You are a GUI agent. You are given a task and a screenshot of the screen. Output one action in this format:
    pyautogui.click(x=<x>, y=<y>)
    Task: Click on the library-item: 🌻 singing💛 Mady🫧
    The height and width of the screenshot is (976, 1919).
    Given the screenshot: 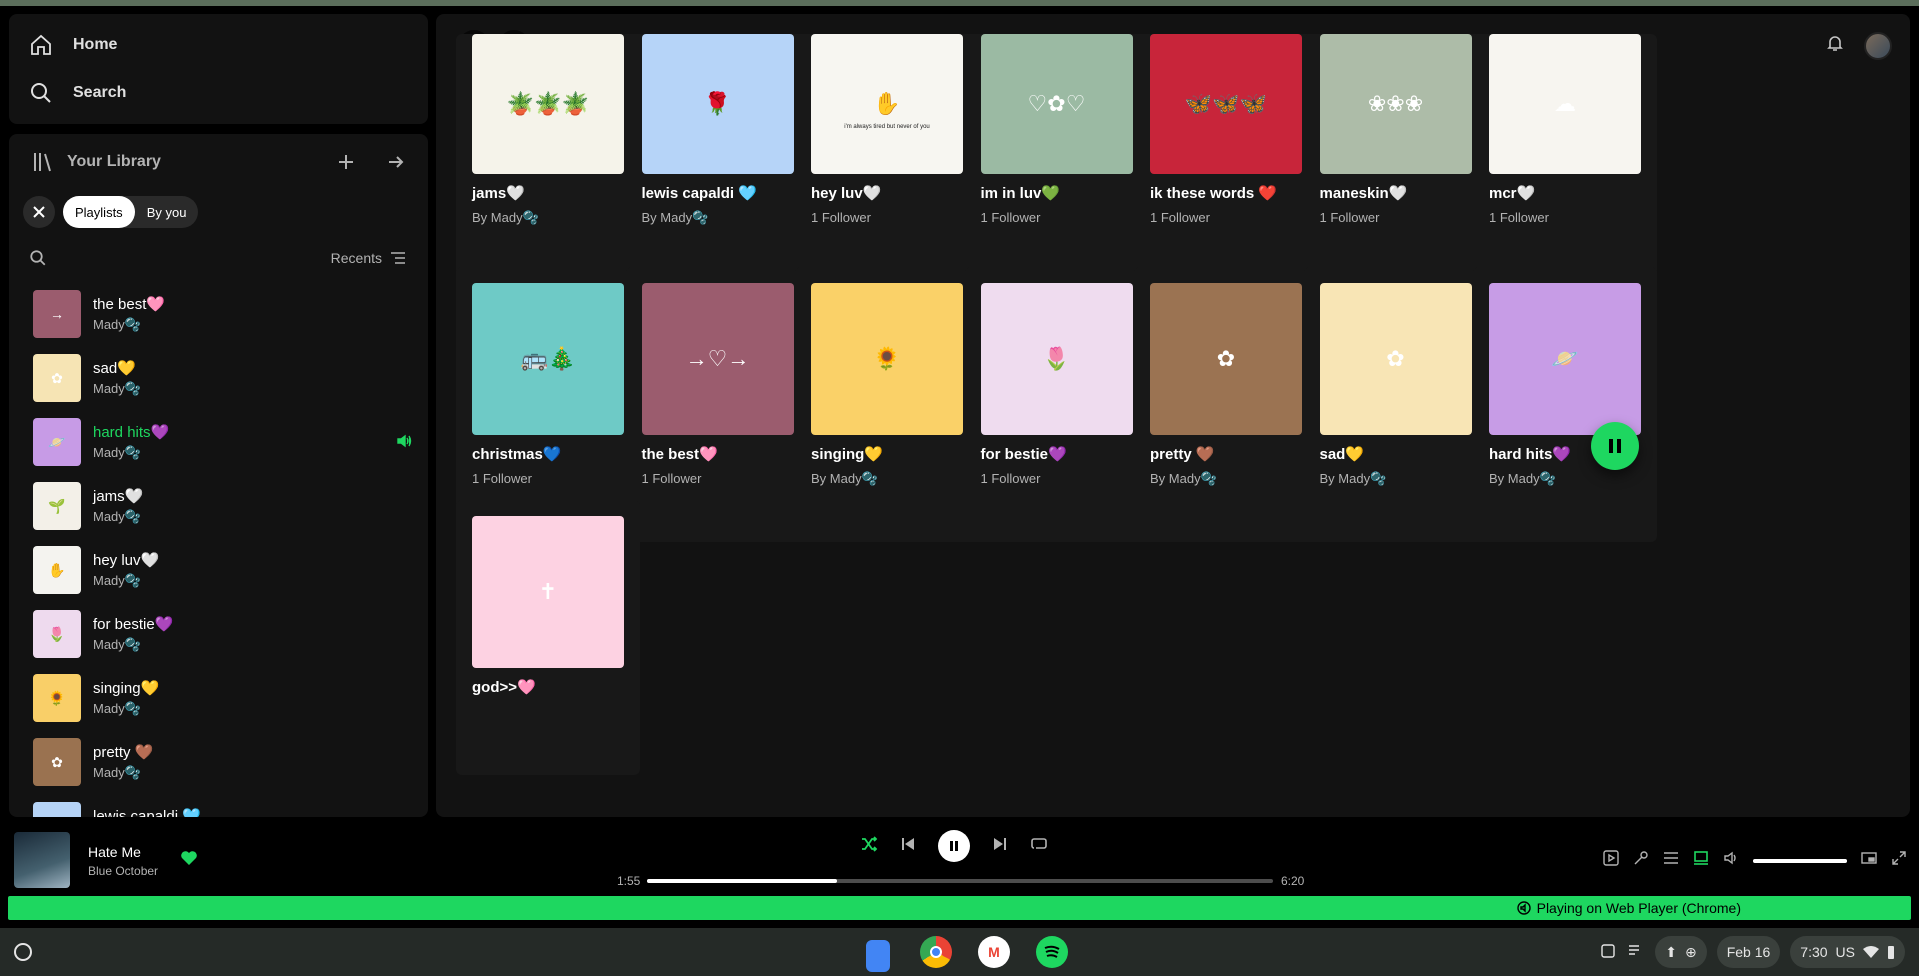 What is the action you would take?
    pyautogui.click(x=223, y=698)
    